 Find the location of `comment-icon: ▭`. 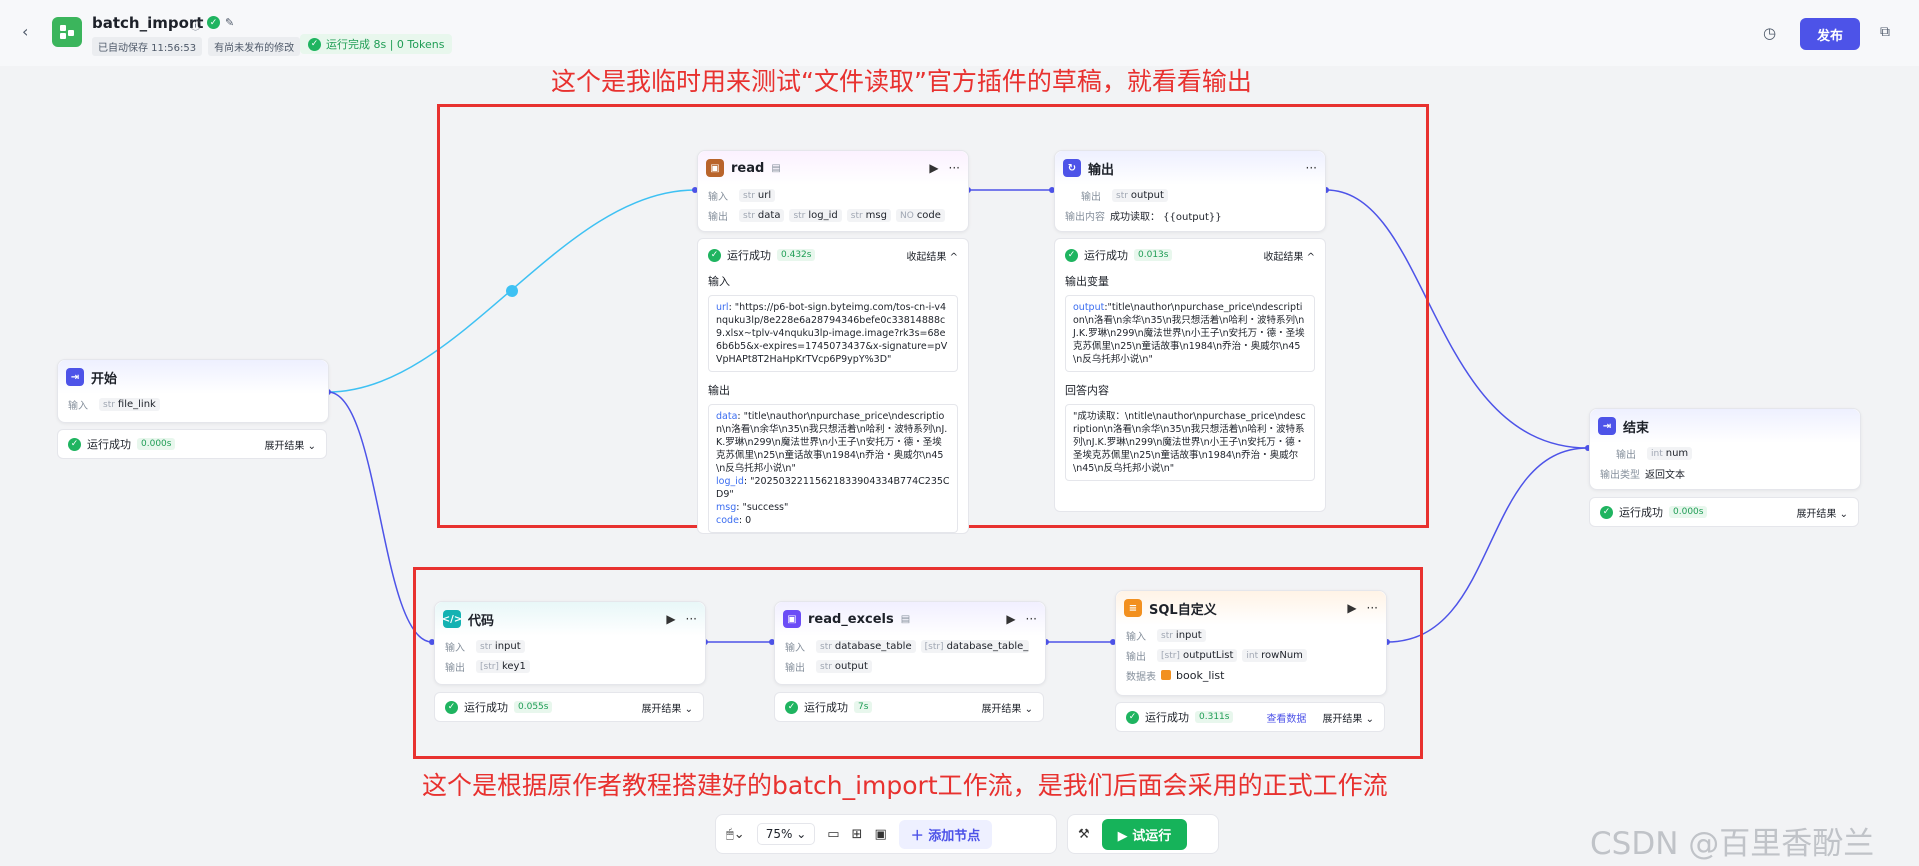

comment-icon: ▭ is located at coordinates (833, 834).